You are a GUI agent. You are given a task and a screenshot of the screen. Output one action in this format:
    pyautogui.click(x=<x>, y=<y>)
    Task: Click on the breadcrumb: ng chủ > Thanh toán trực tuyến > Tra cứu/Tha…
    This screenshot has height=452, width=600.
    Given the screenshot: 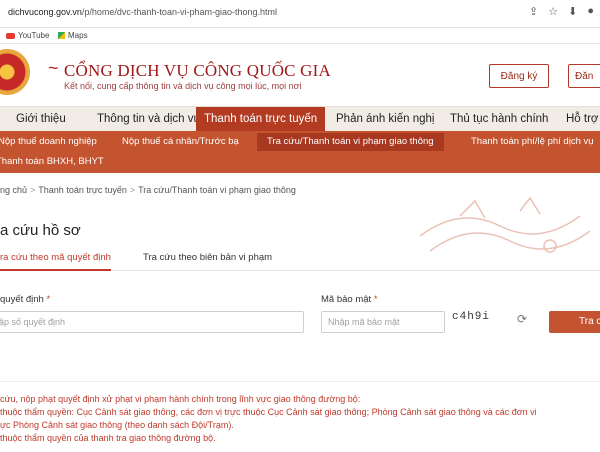 What is the action you would take?
    pyautogui.click(x=148, y=190)
    